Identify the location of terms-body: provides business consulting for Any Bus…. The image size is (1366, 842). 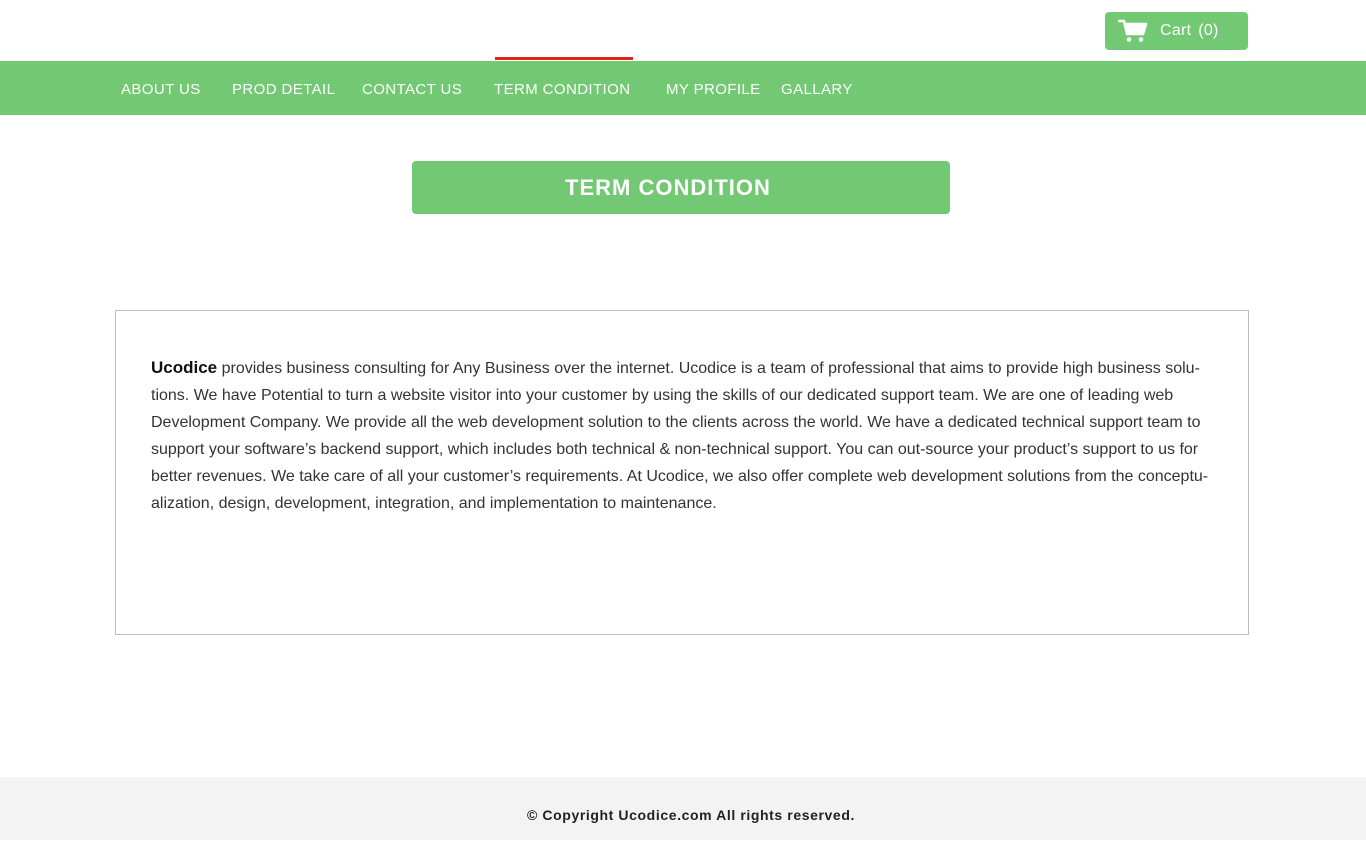
(680, 436).